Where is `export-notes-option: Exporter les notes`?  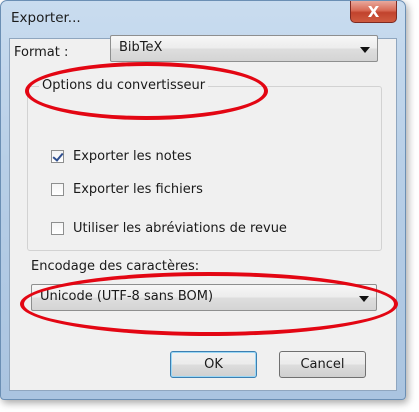
export-notes-option: Exporter les notes is located at coordinates (121, 156).